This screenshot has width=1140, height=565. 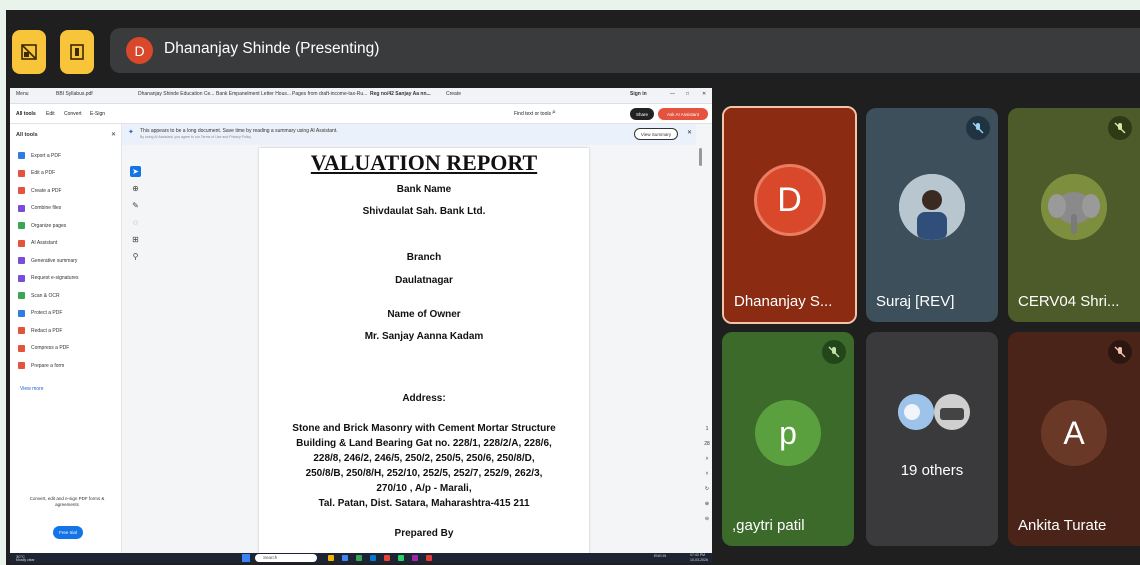 I want to click on presenter-bar: D Dhananjay Shinde (Presenting), so click(x=625, y=50).